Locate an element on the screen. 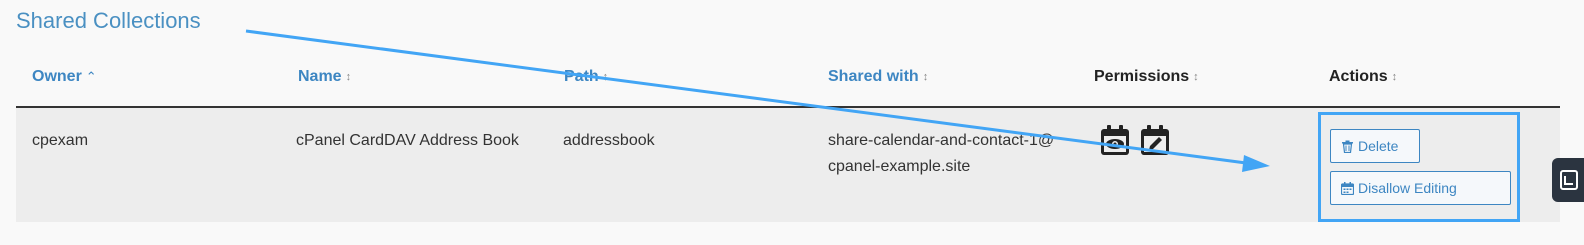  owner-cell: cpexam is located at coordinates (60, 140).